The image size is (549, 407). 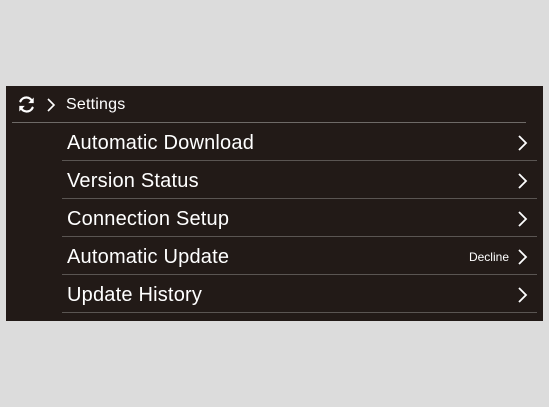 What do you see at coordinates (299, 312) in the screenshot?
I see `row-divider` at bounding box center [299, 312].